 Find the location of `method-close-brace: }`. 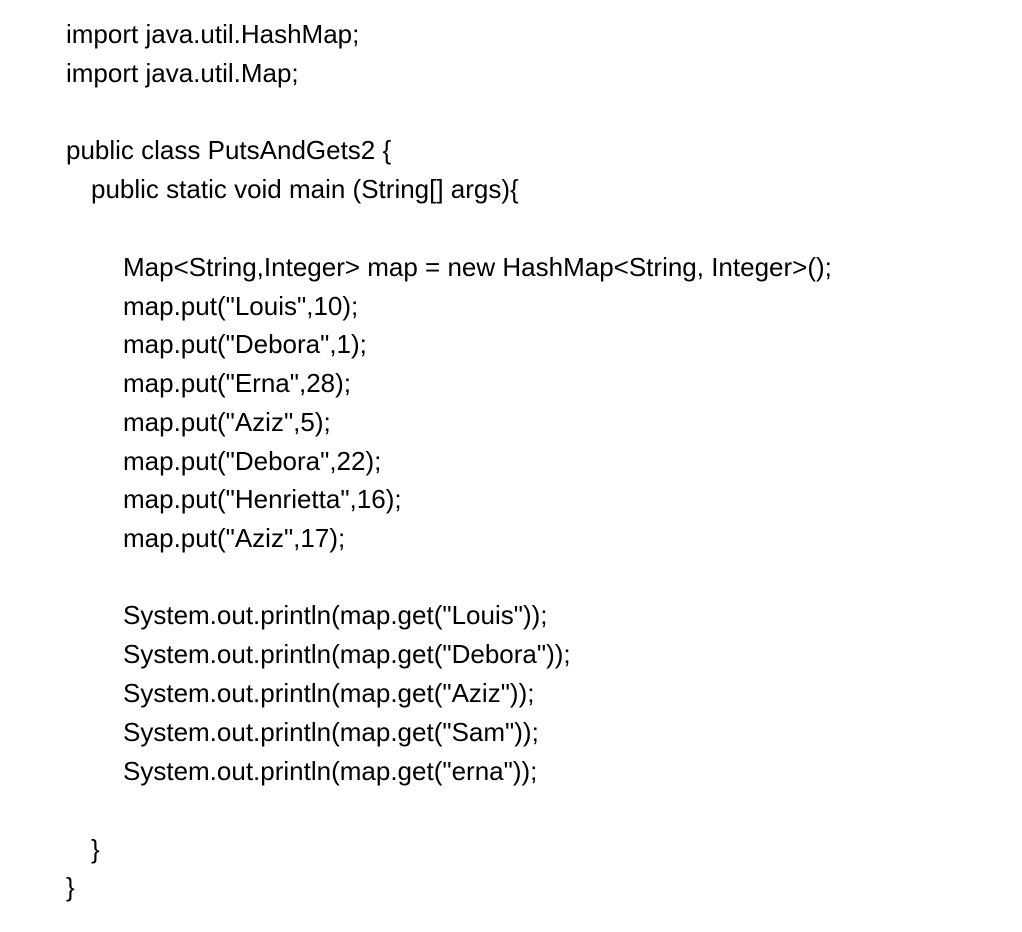

method-close-brace: } is located at coordinates (95, 849).